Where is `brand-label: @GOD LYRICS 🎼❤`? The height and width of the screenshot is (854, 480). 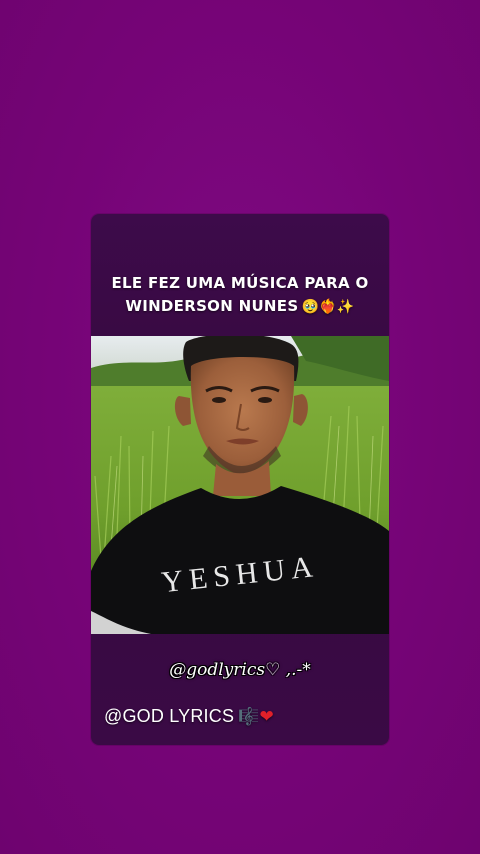 brand-label: @GOD LYRICS 🎼❤ is located at coordinates (189, 716).